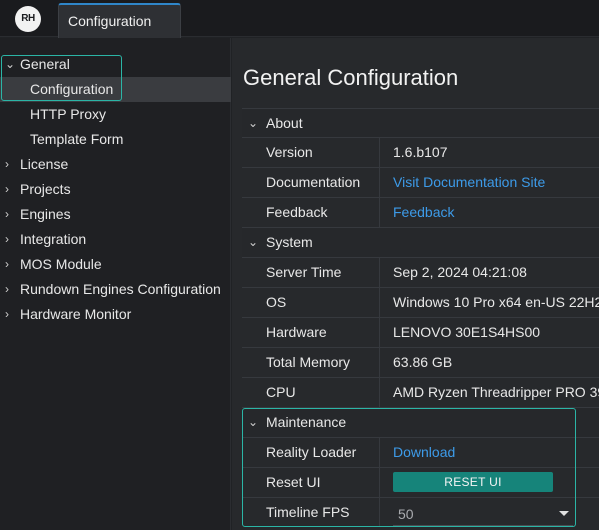 The image size is (599, 530). What do you see at coordinates (120, 289) in the screenshot?
I see `sidebar-item-label: Rundown Engines Configuration` at bounding box center [120, 289].